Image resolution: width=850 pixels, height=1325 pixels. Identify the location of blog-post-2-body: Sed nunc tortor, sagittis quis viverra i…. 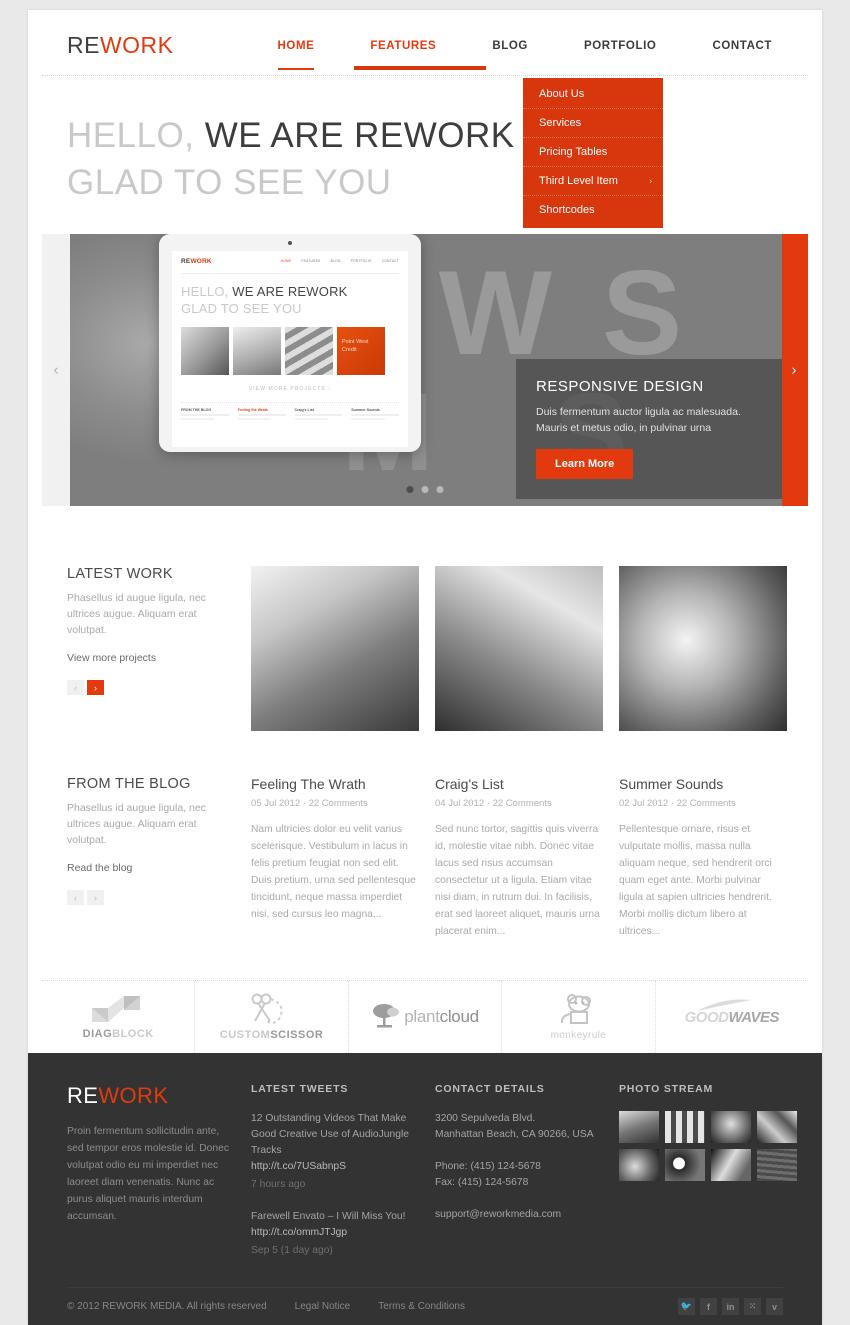
(517, 880).